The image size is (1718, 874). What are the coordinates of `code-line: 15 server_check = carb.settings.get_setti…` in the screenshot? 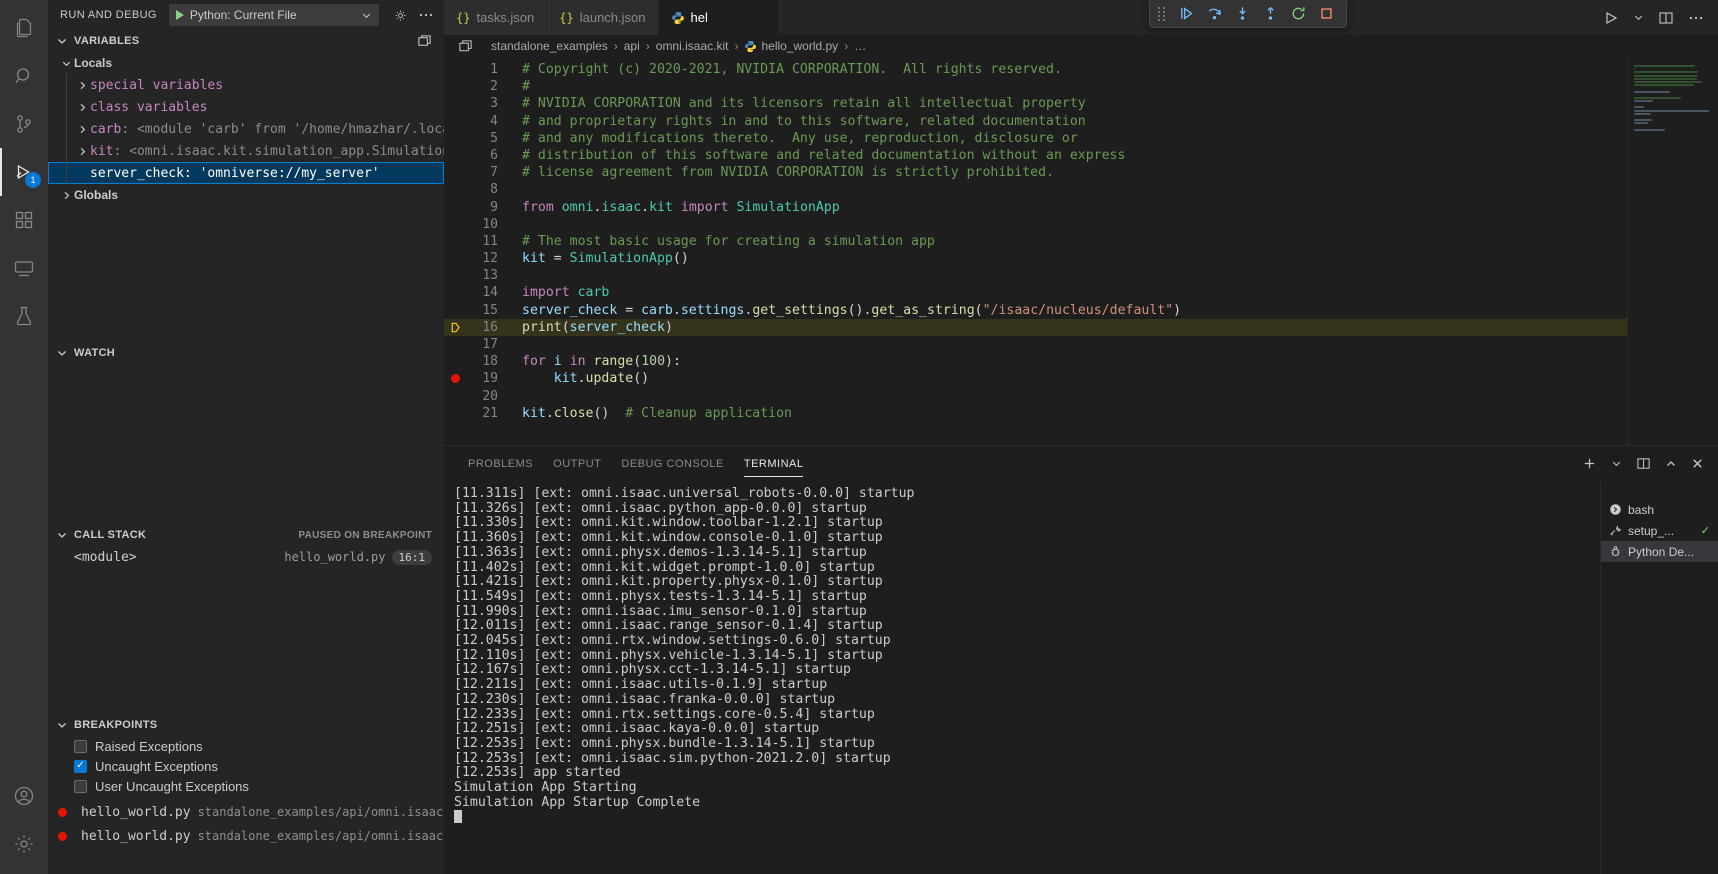 It's located at (1081, 310).